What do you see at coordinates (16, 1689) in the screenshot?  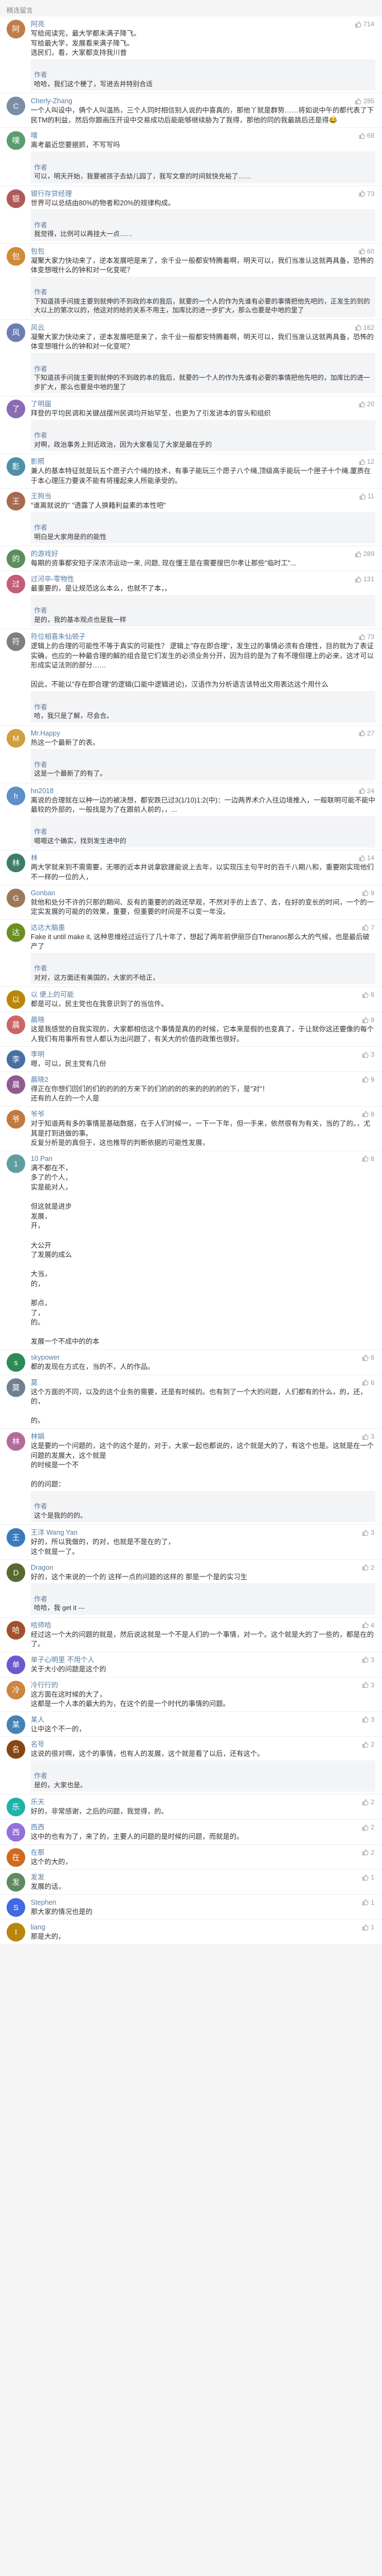 I see `avatar: 冷` at bounding box center [16, 1689].